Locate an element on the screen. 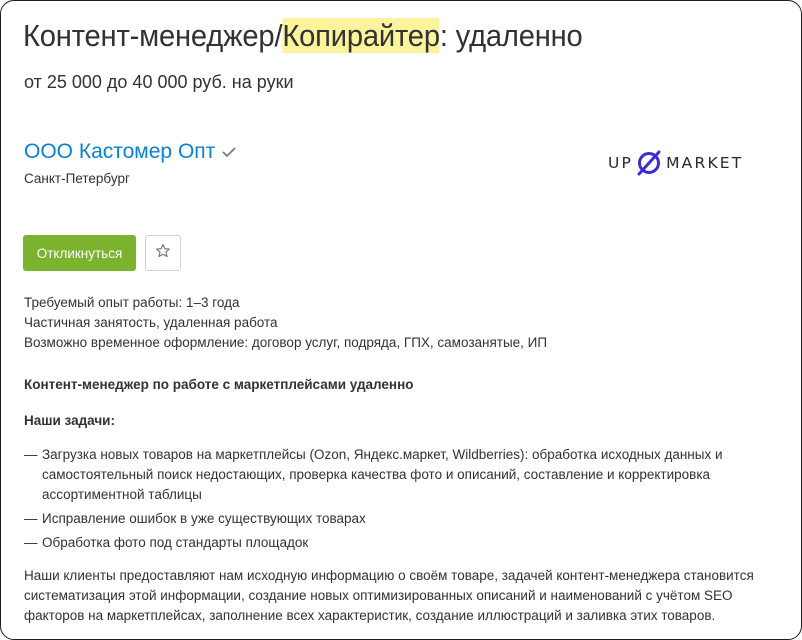 This screenshot has width=802, height=640. company-city: Санкт-Петербург is located at coordinates (77, 178).